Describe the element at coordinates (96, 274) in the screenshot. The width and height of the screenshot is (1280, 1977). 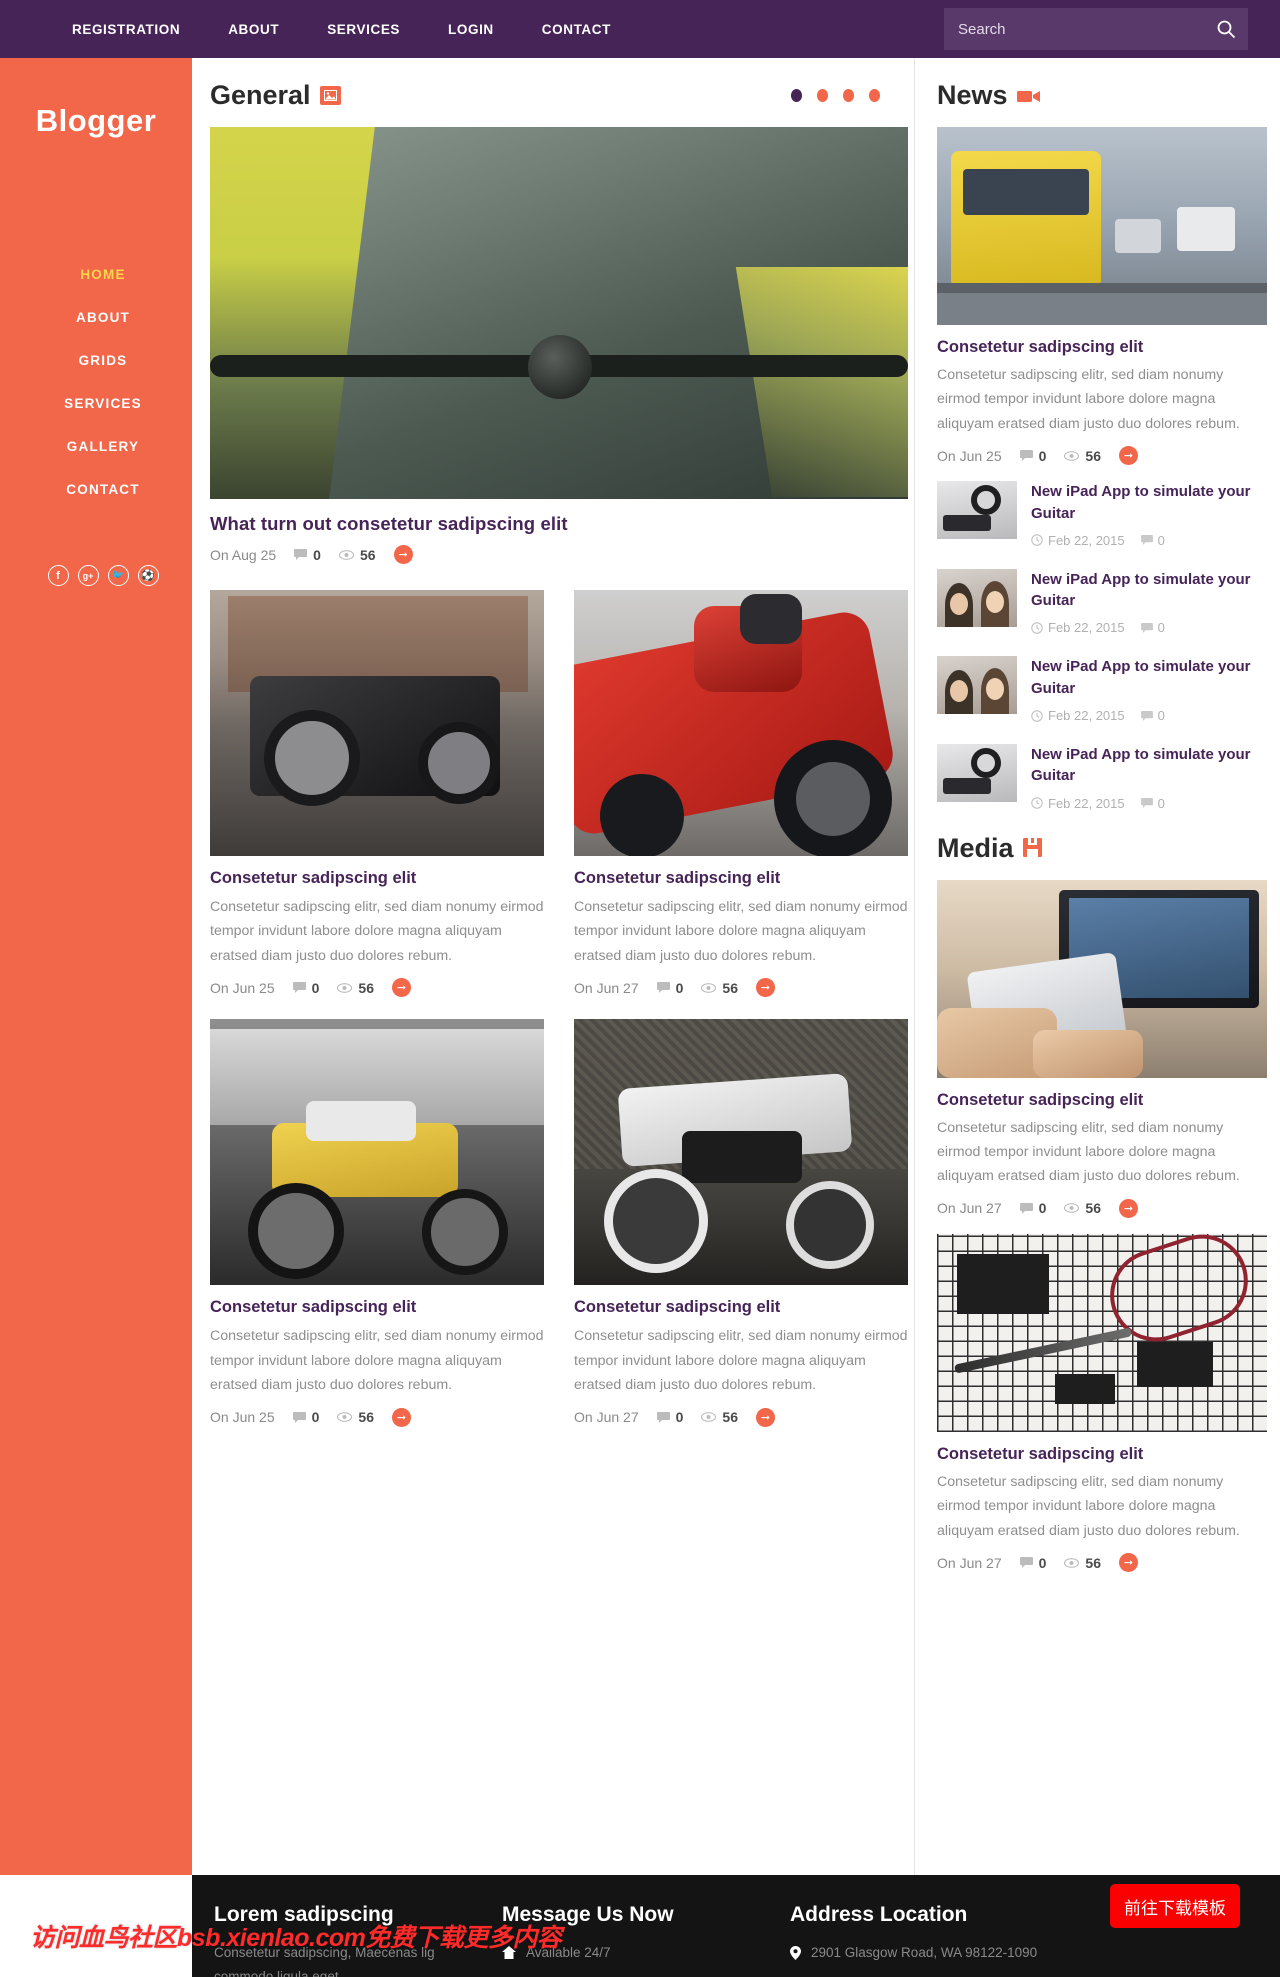
I see `sidebar-item-home: HOME` at that location.